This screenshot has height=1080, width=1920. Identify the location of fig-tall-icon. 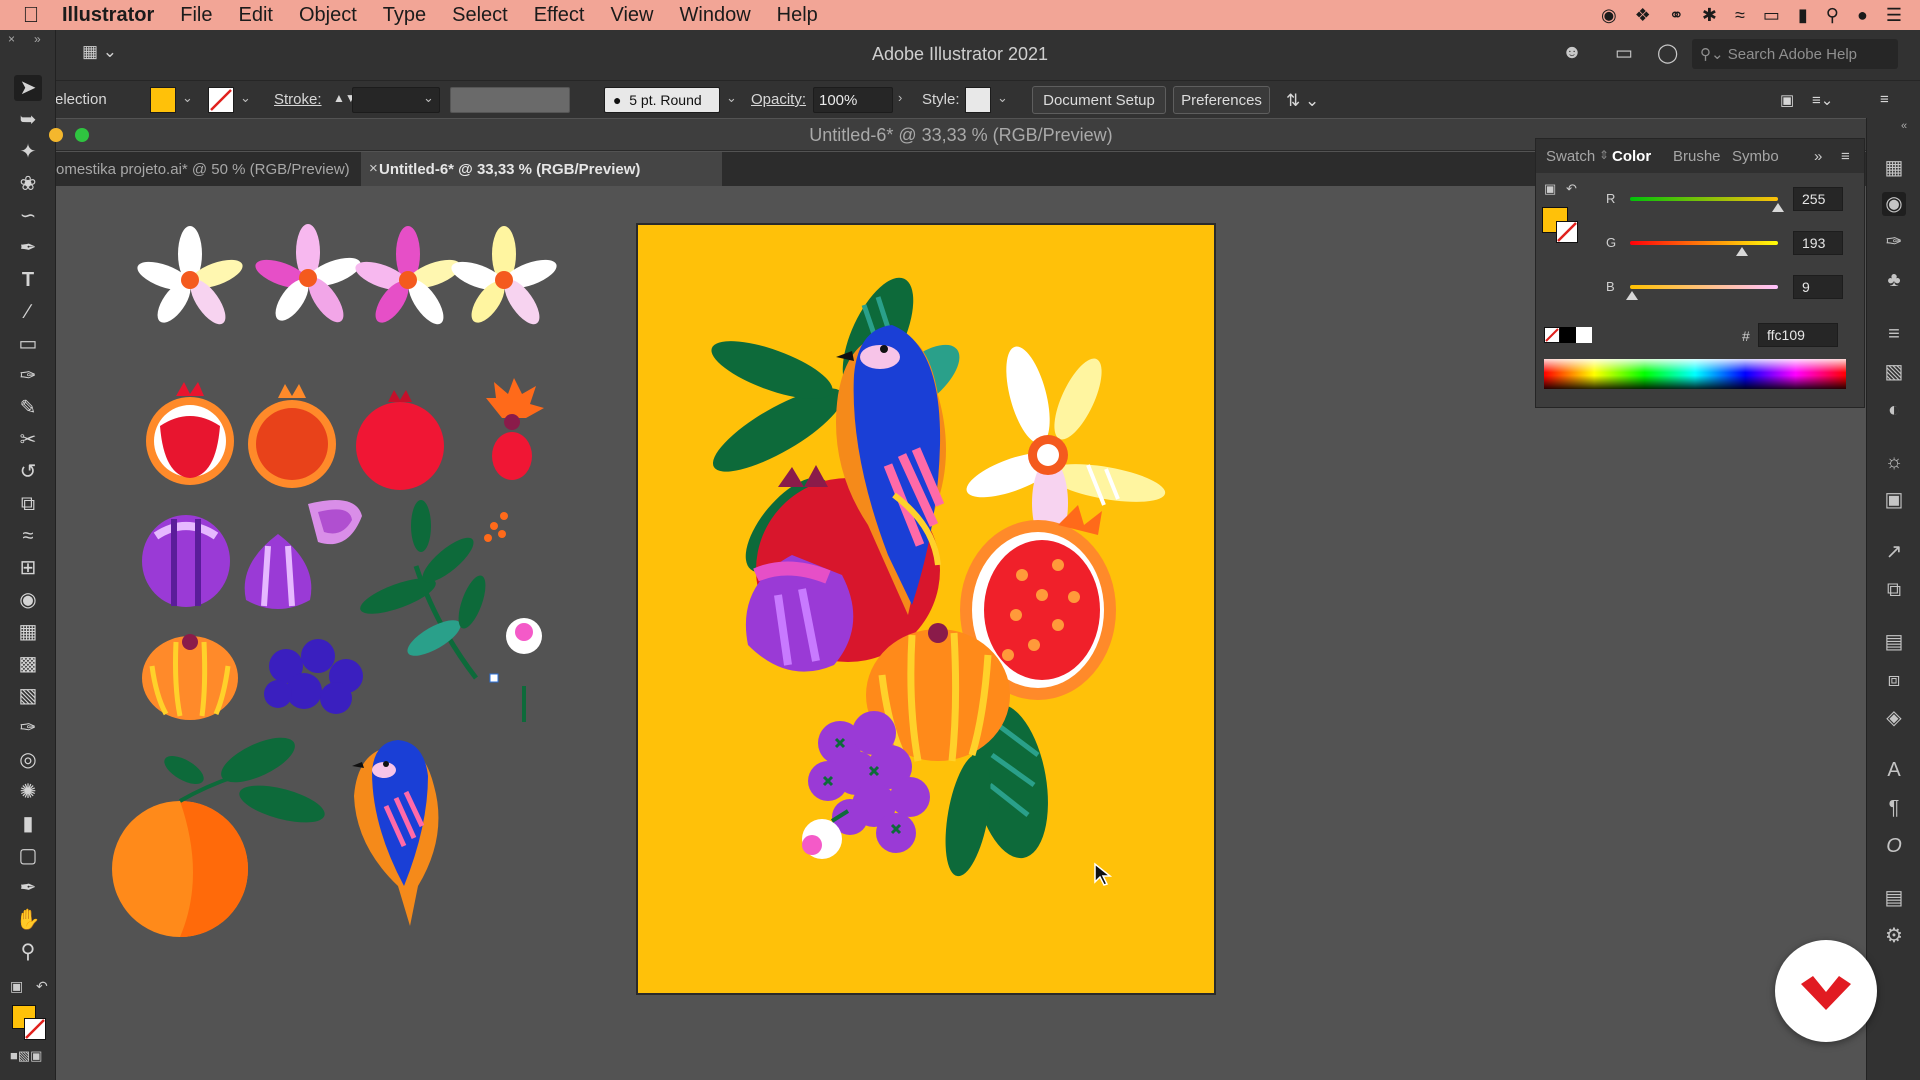
(278, 571).